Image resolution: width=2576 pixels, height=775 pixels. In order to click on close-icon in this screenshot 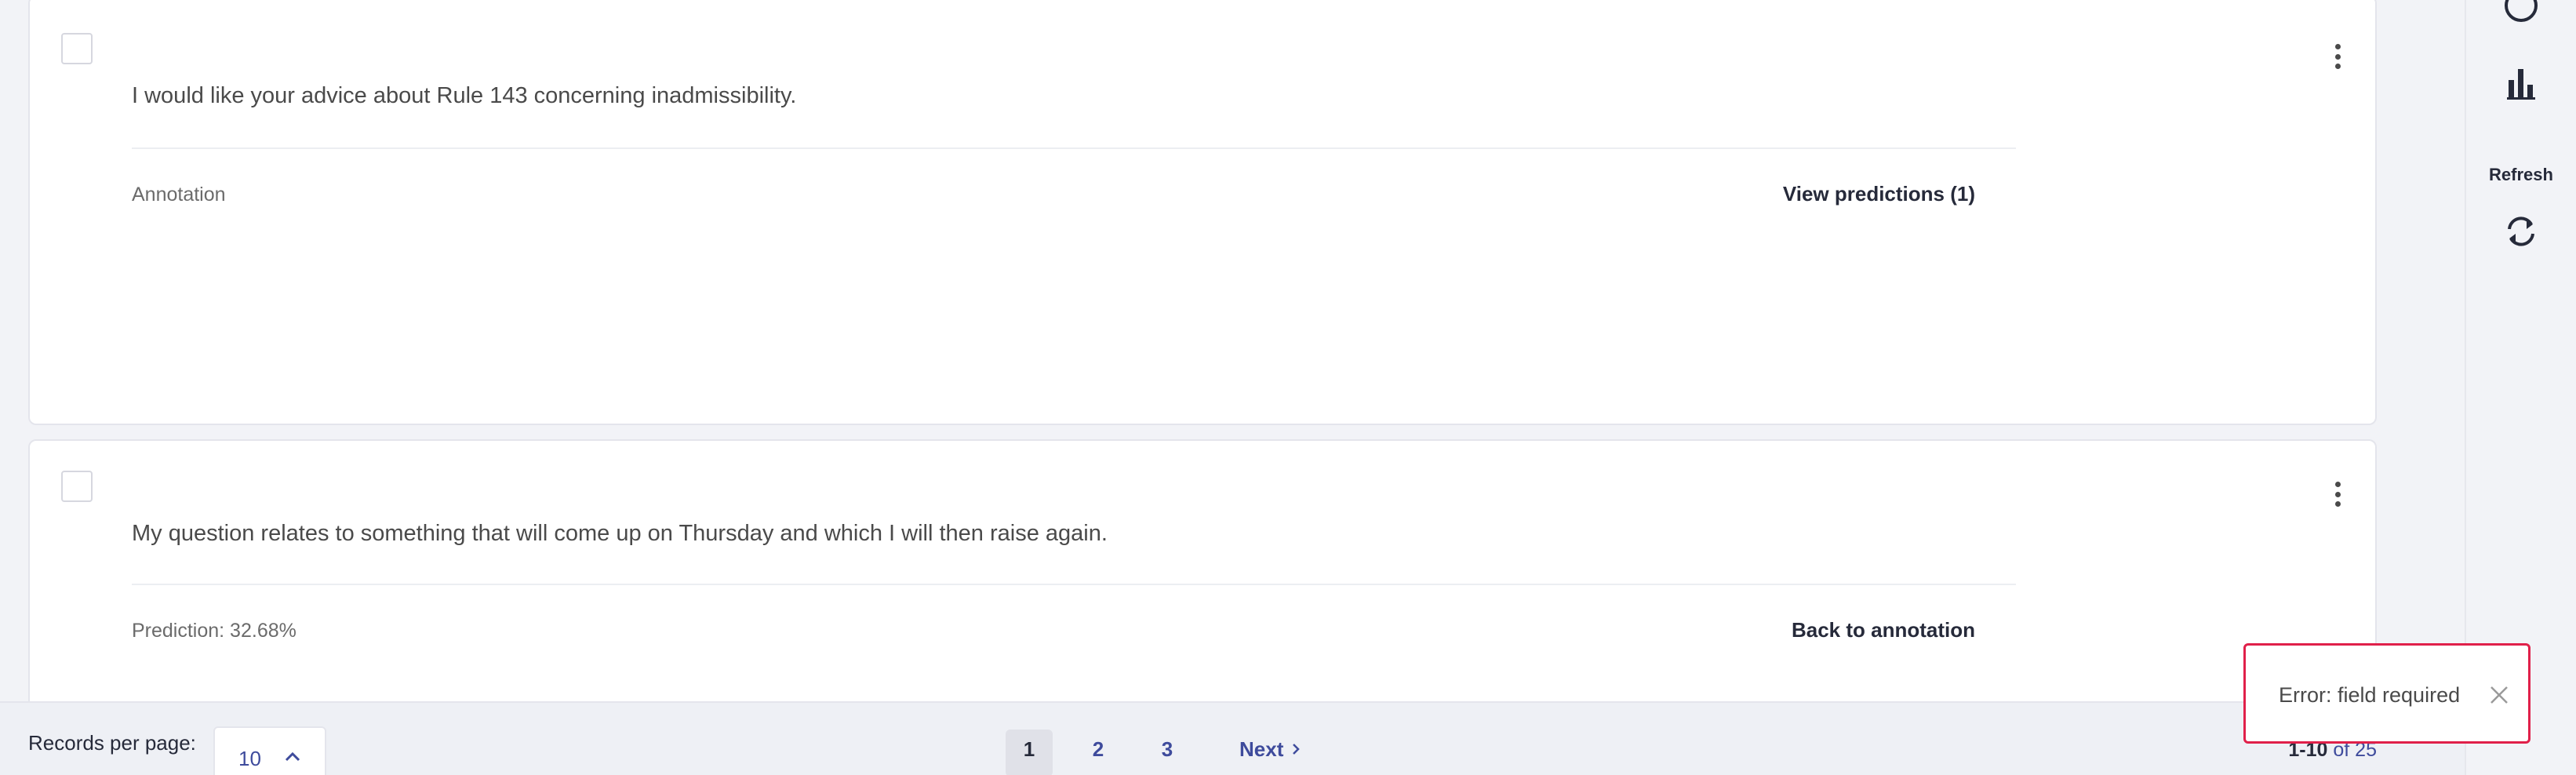, I will do `click(2499, 697)`.